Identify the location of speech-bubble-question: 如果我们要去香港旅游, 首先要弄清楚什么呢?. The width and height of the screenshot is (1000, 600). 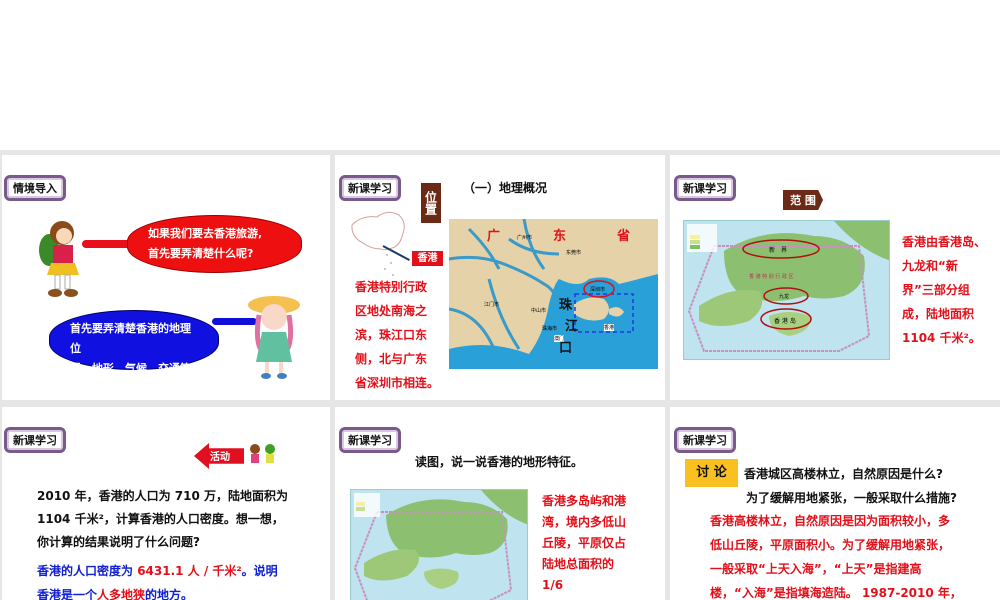
(214, 244).